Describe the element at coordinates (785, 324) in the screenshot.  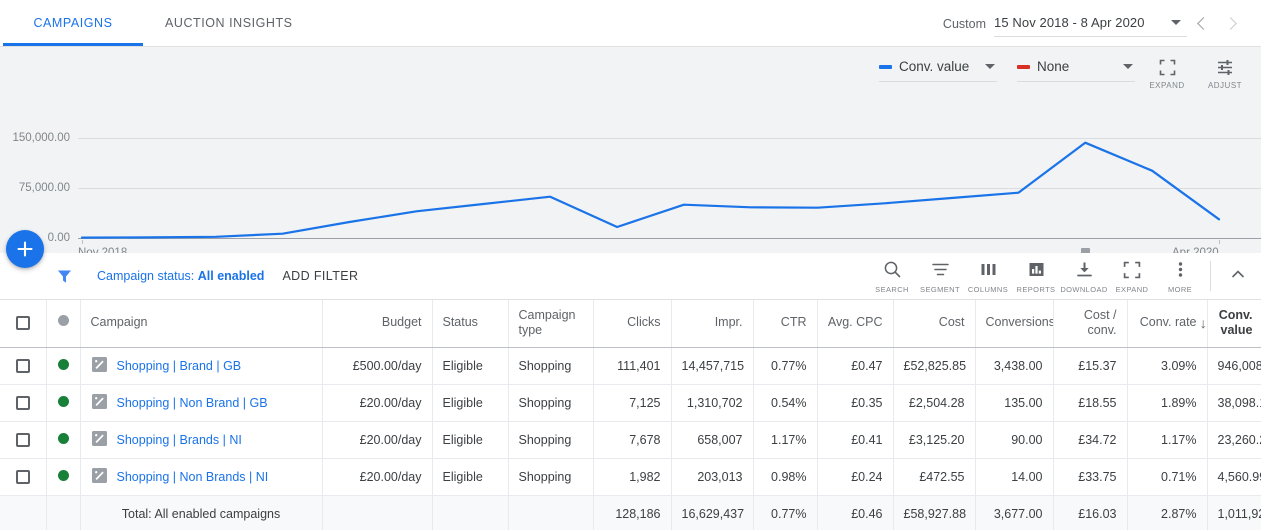
I see `header-ctr: CTR` at that location.